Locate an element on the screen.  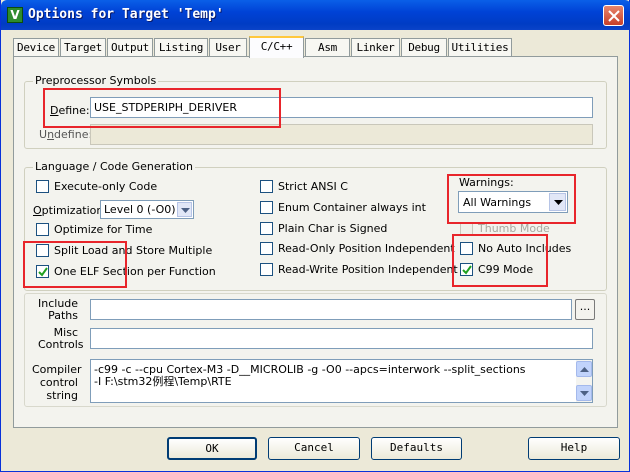
include-paths-label-line2: Paths is located at coordinates (63, 315).